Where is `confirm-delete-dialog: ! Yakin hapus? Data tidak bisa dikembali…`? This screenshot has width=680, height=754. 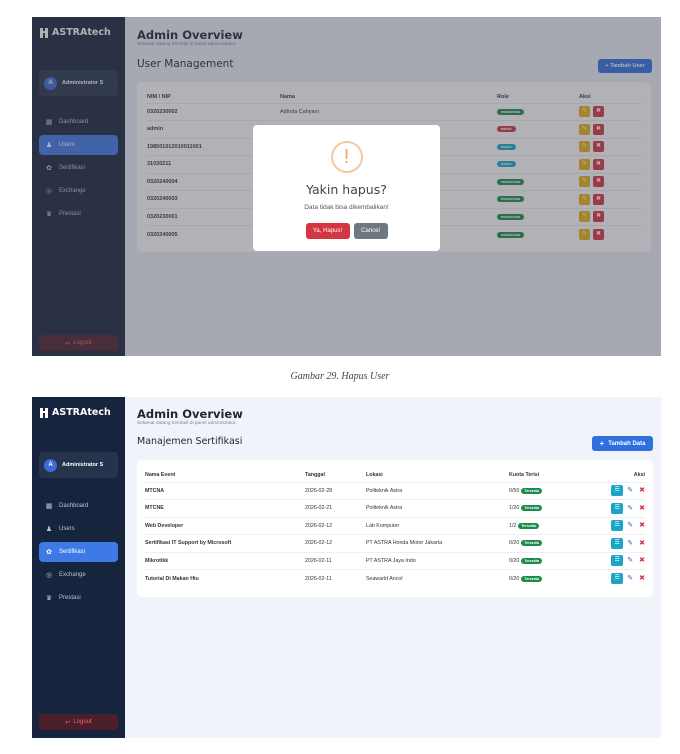
confirm-delete-dialog: ! Yakin hapus? Data tidak bisa dikembali… is located at coordinates (346, 188).